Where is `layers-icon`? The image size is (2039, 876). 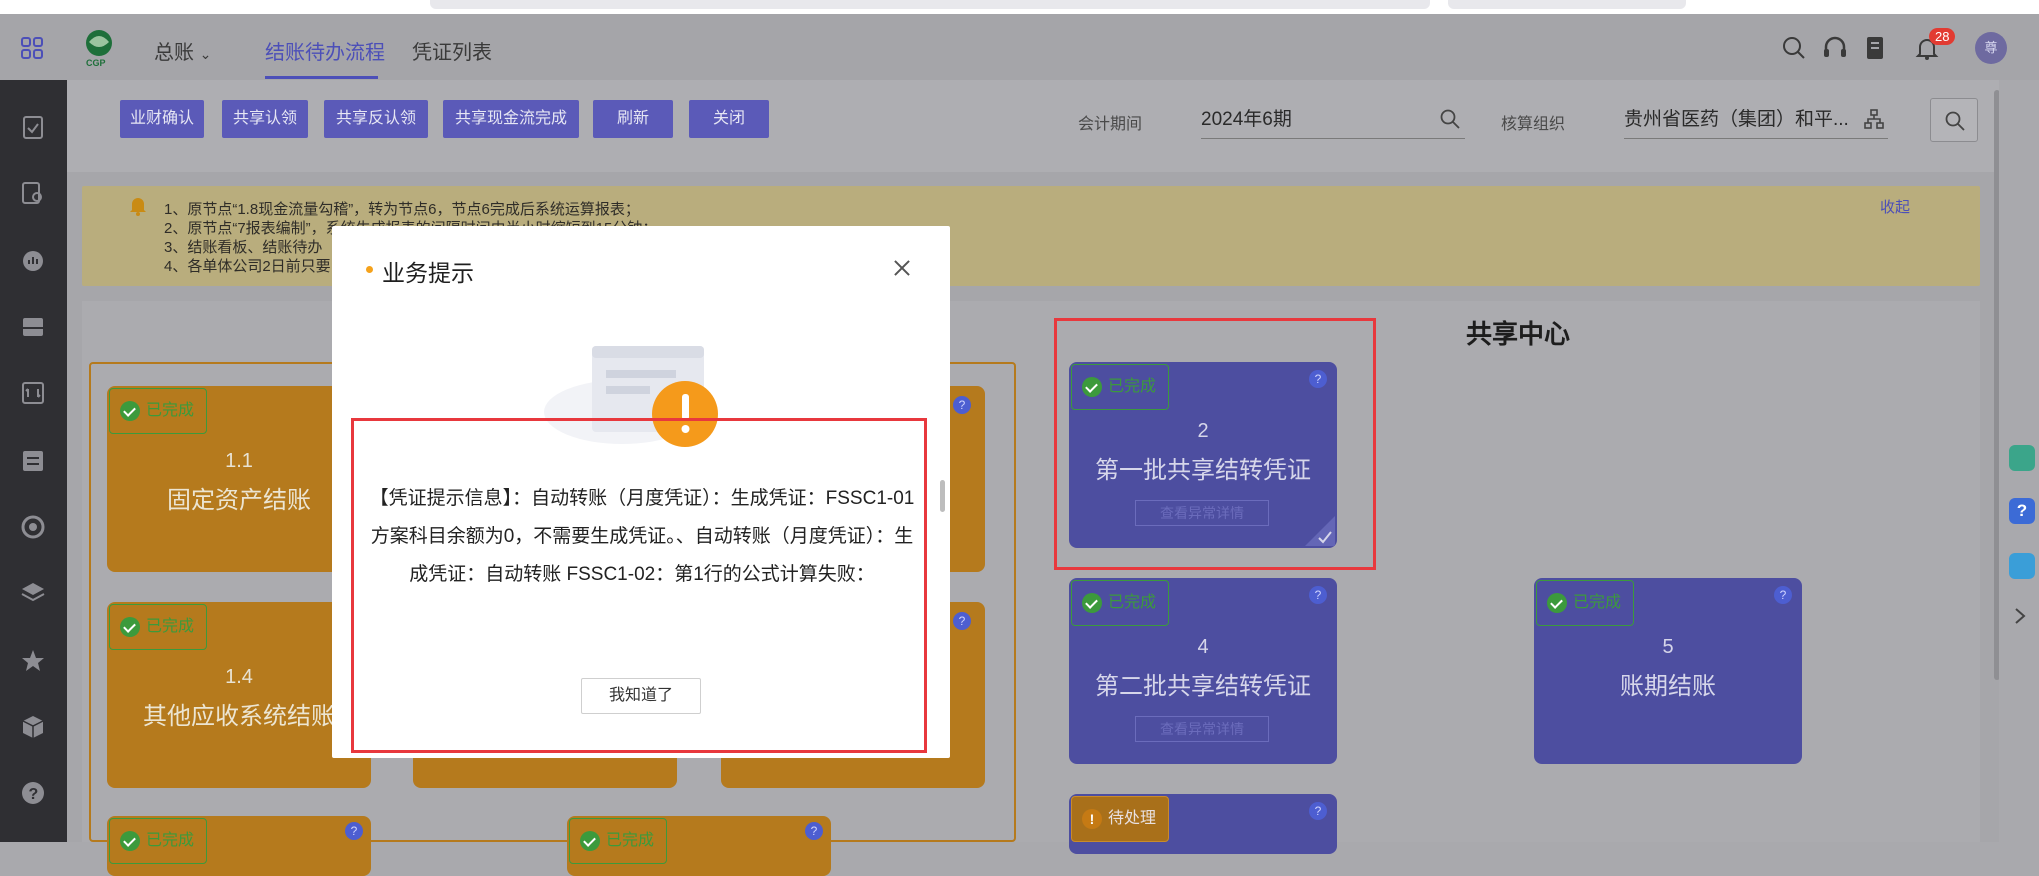 layers-icon is located at coordinates (33, 593).